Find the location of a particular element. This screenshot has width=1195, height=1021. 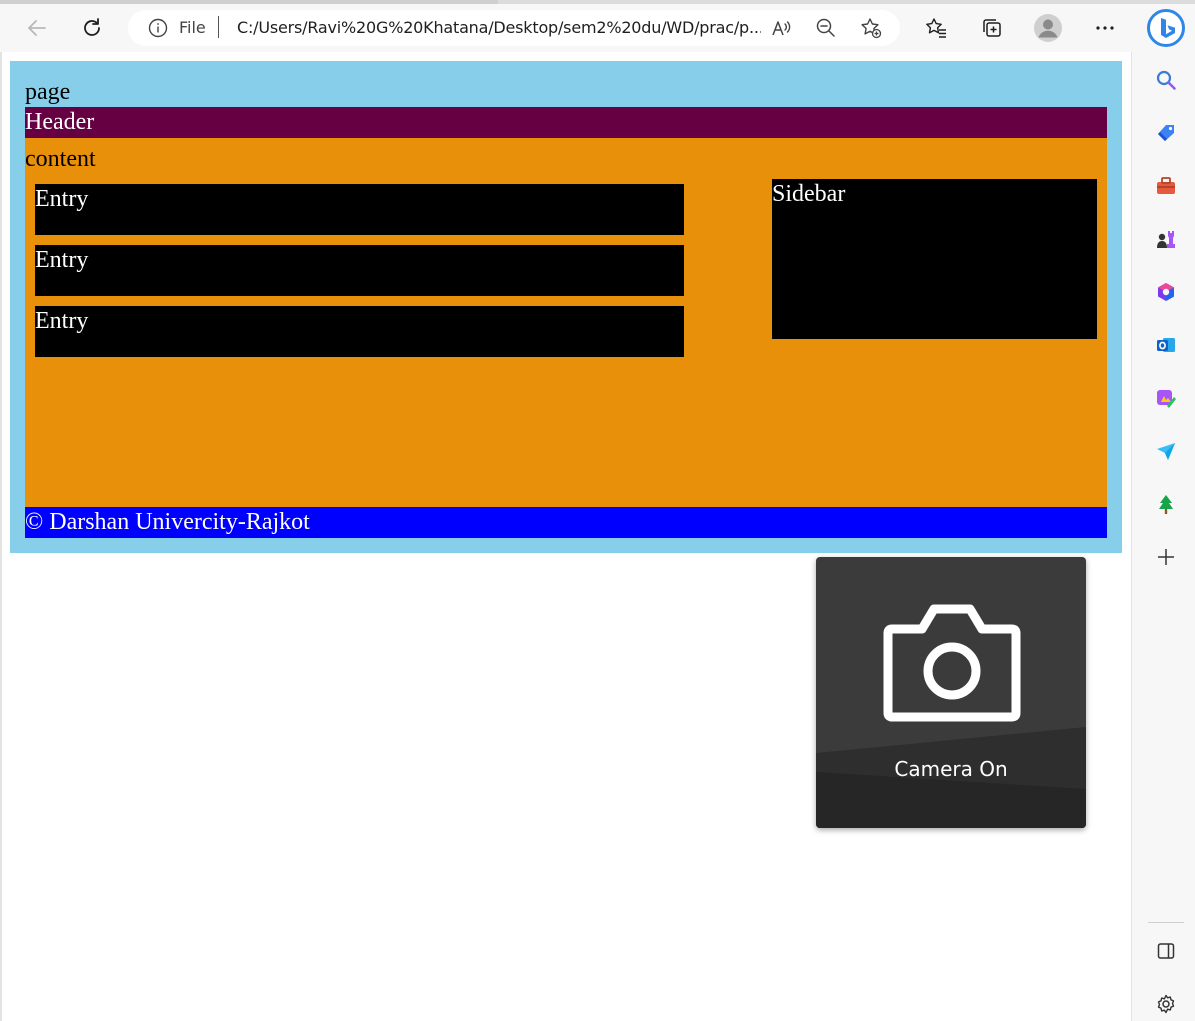

back-arrow-icon is located at coordinates (37, 28).